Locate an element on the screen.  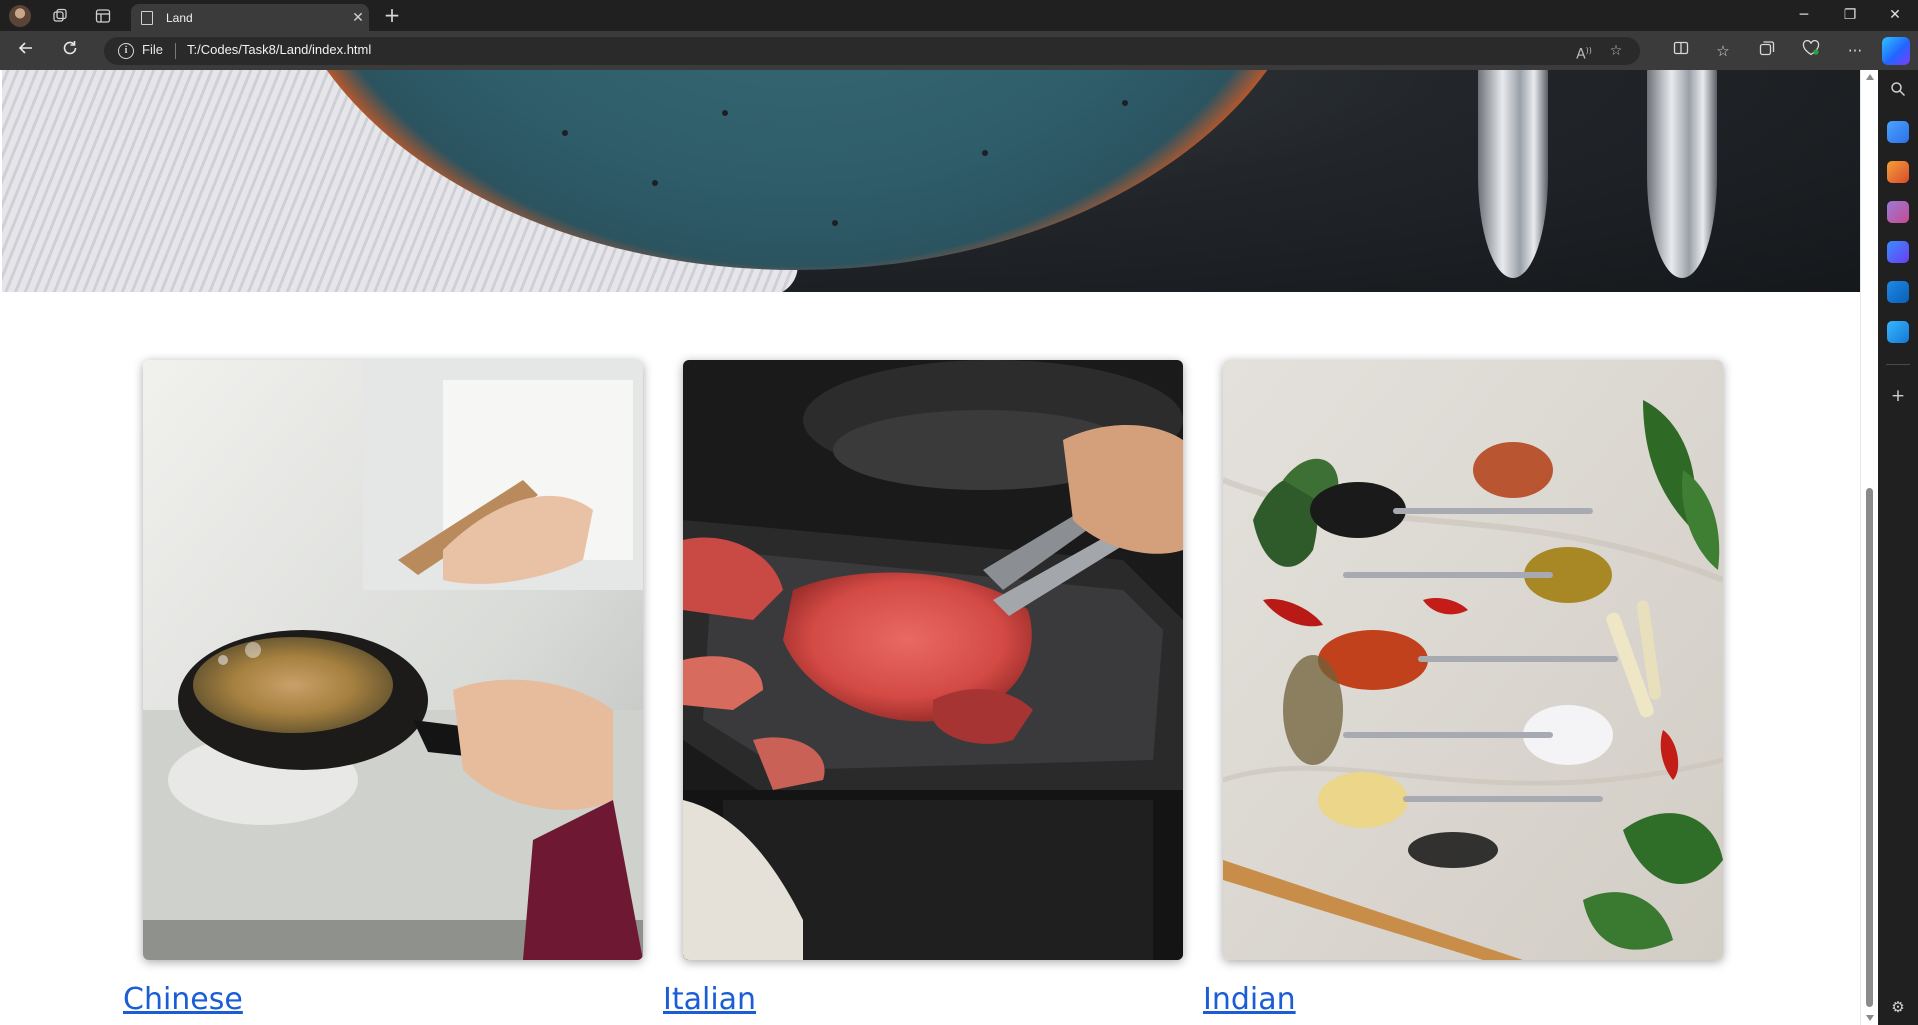
address-divider is located at coordinates (175, 51).